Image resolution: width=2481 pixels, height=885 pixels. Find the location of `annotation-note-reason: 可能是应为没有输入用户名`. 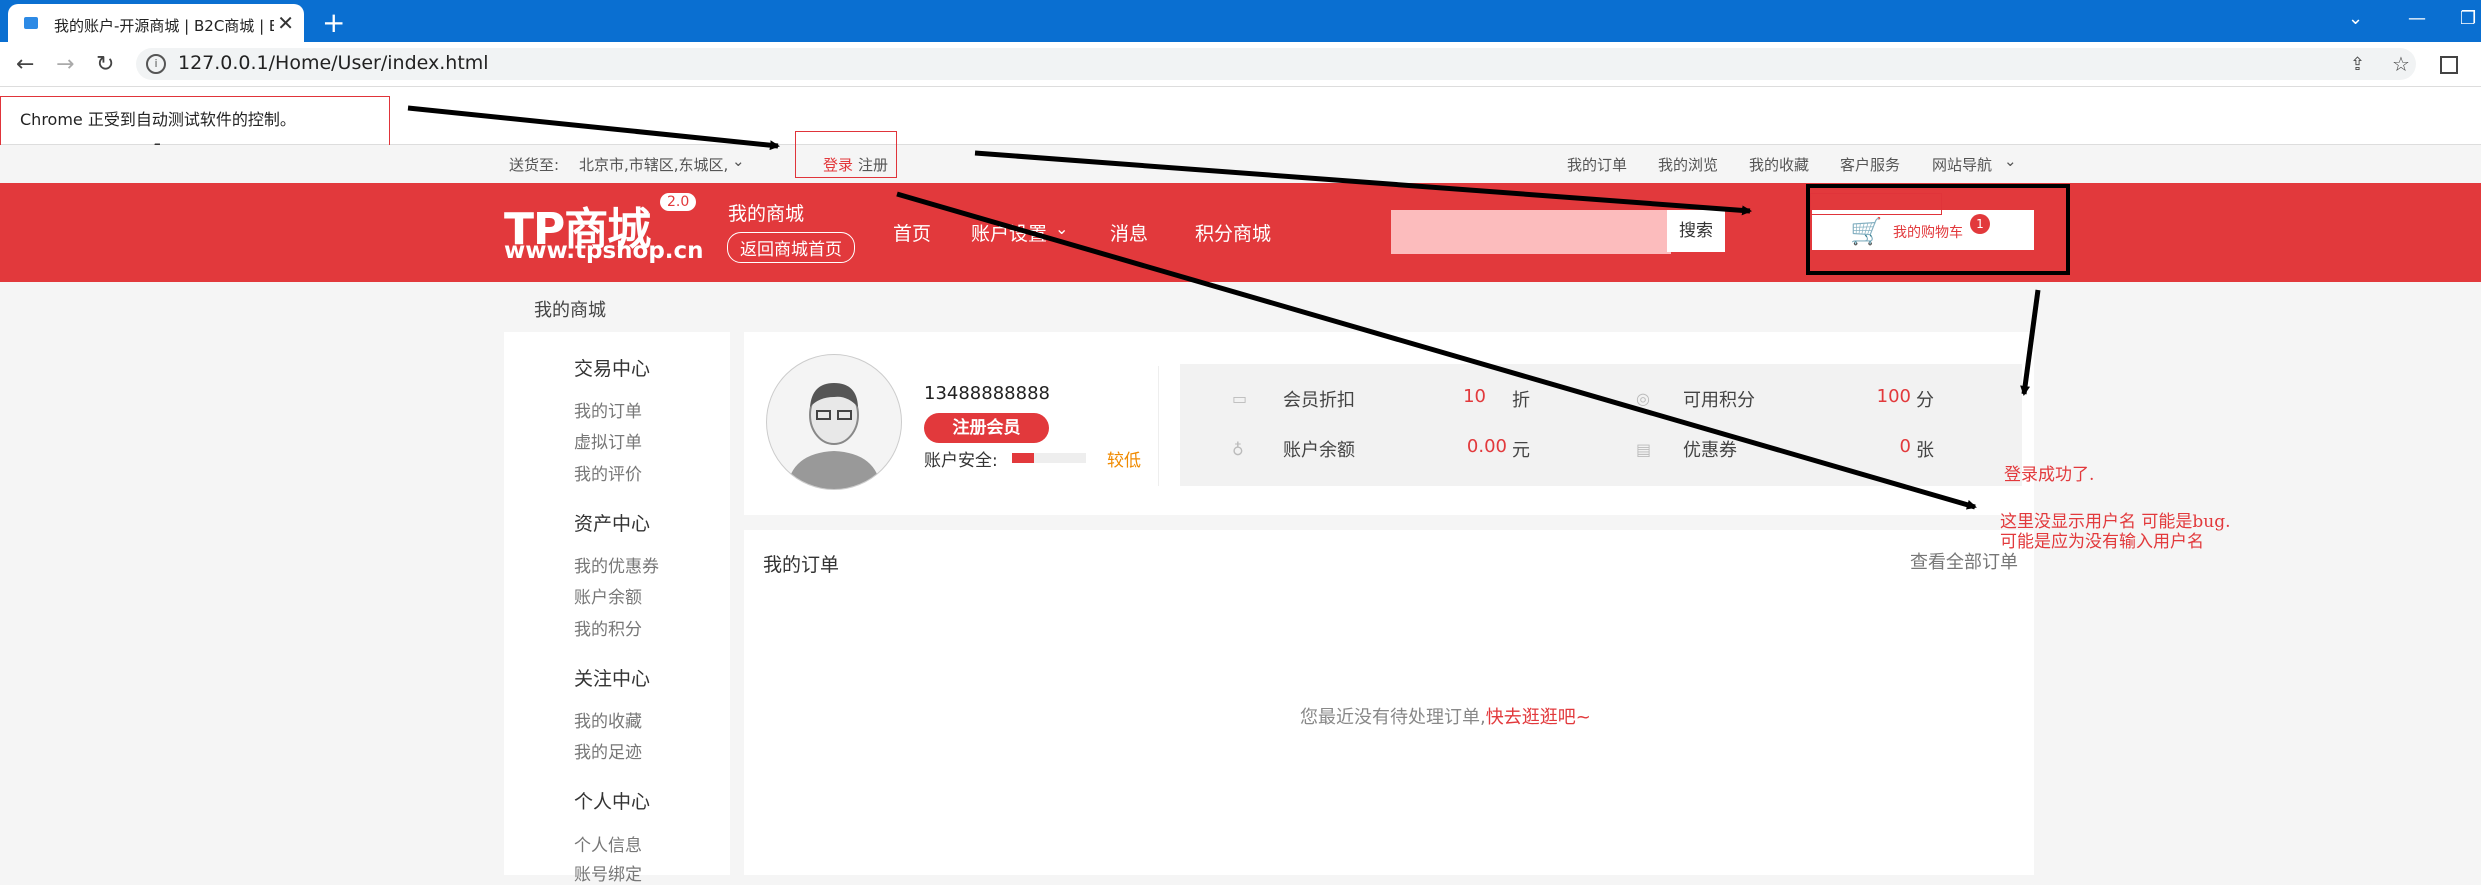

annotation-note-reason: 可能是应为没有输入用户名 is located at coordinates (2102, 542).